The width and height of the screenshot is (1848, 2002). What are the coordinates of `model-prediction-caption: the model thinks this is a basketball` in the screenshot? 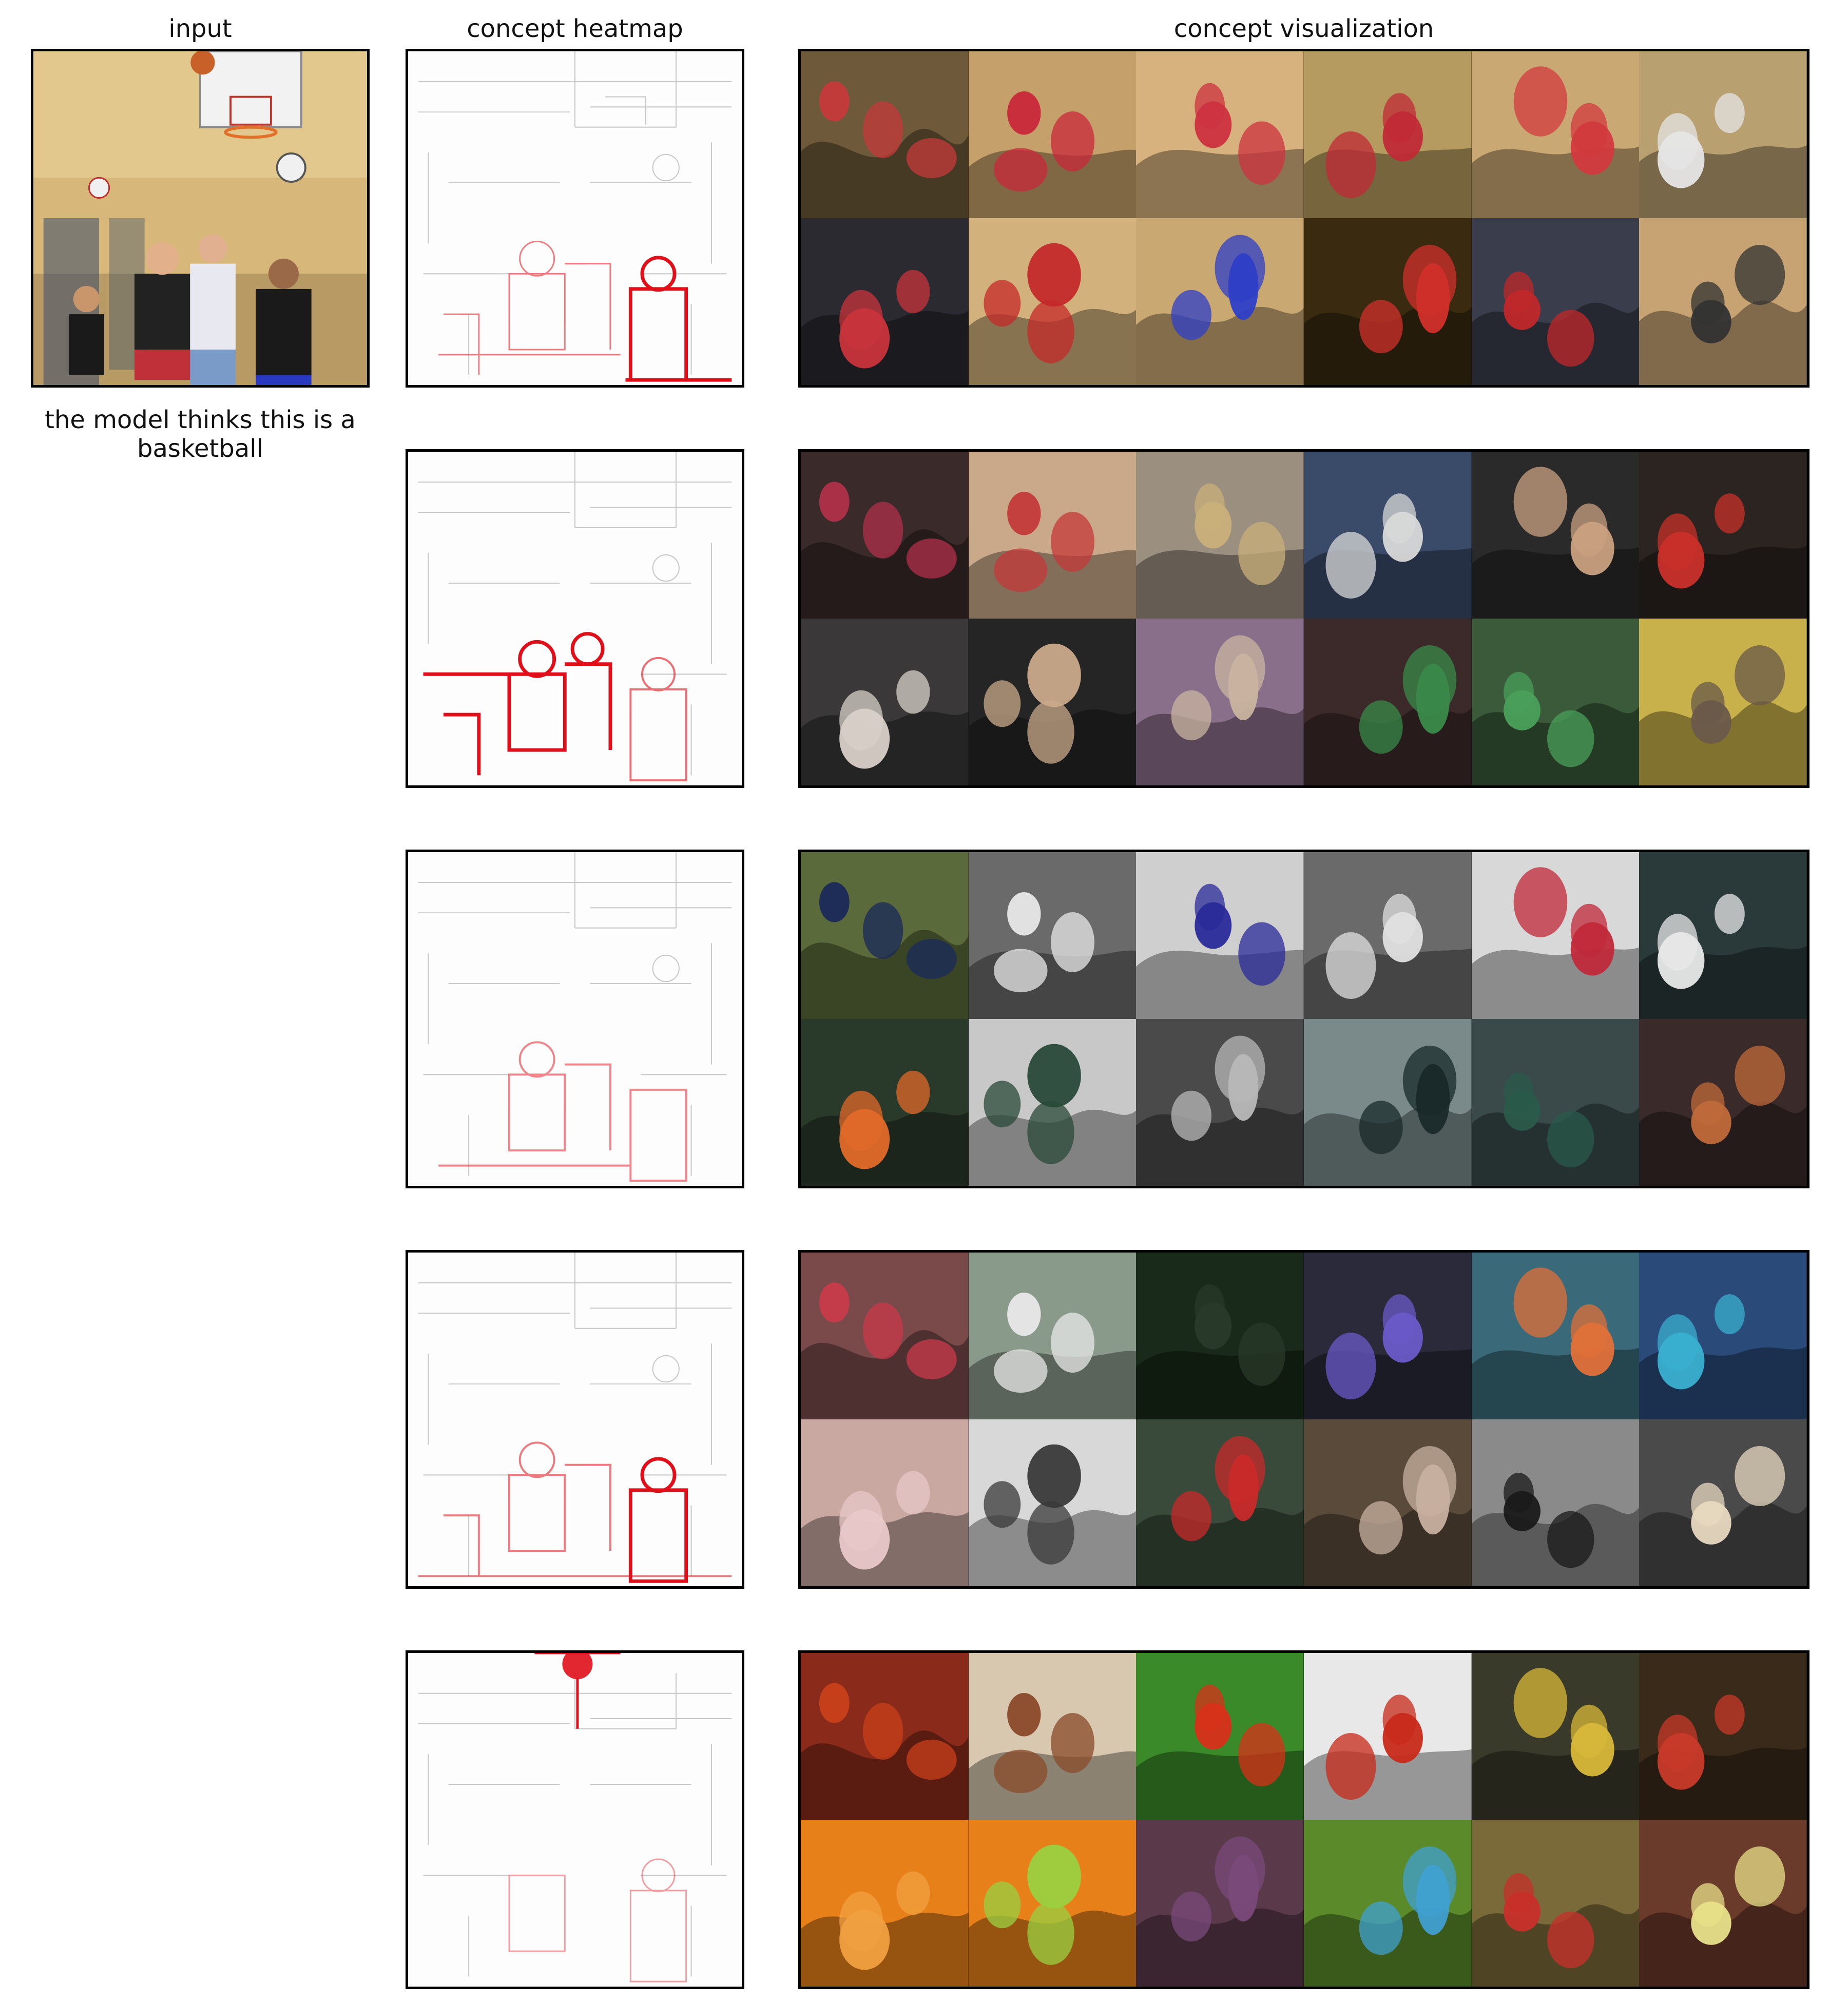 It's located at (200, 434).